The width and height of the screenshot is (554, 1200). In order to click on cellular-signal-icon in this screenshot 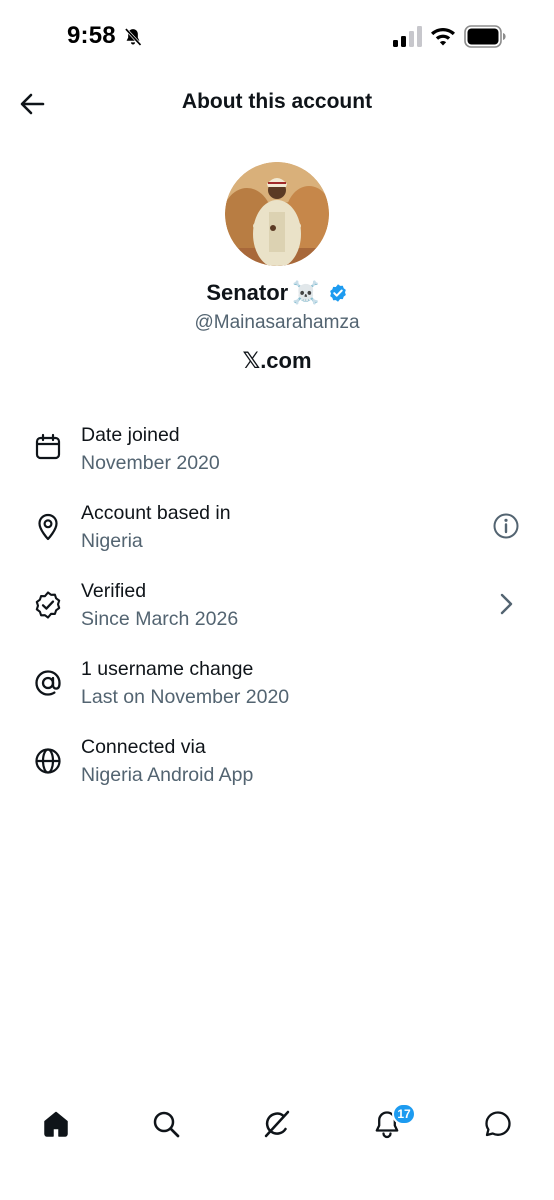, I will do `click(407, 36)`.